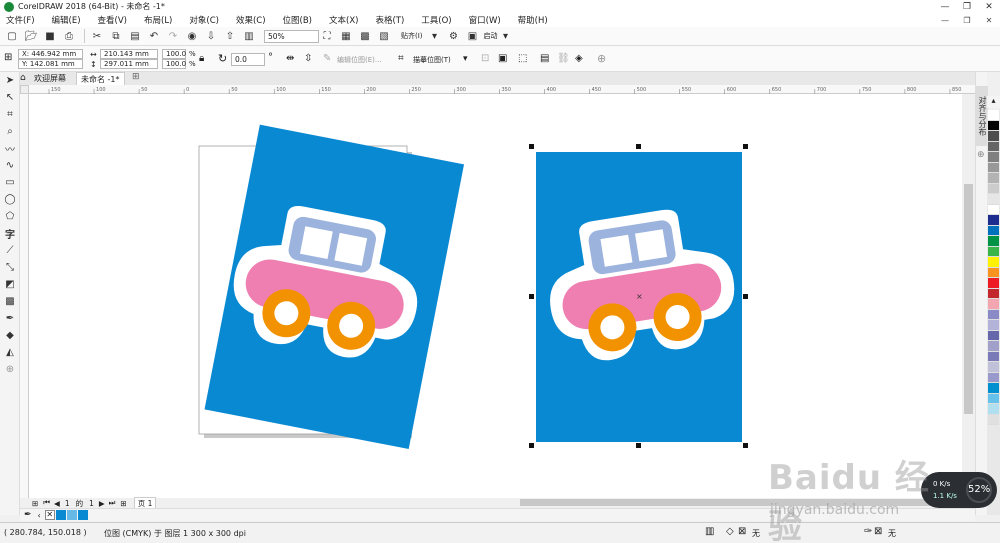 The height and width of the screenshot is (543, 1000). Describe the element at coordinates (412, 36) in the screenshot. I see `snap-to-dropdown: 贴齐(I)` at that location.